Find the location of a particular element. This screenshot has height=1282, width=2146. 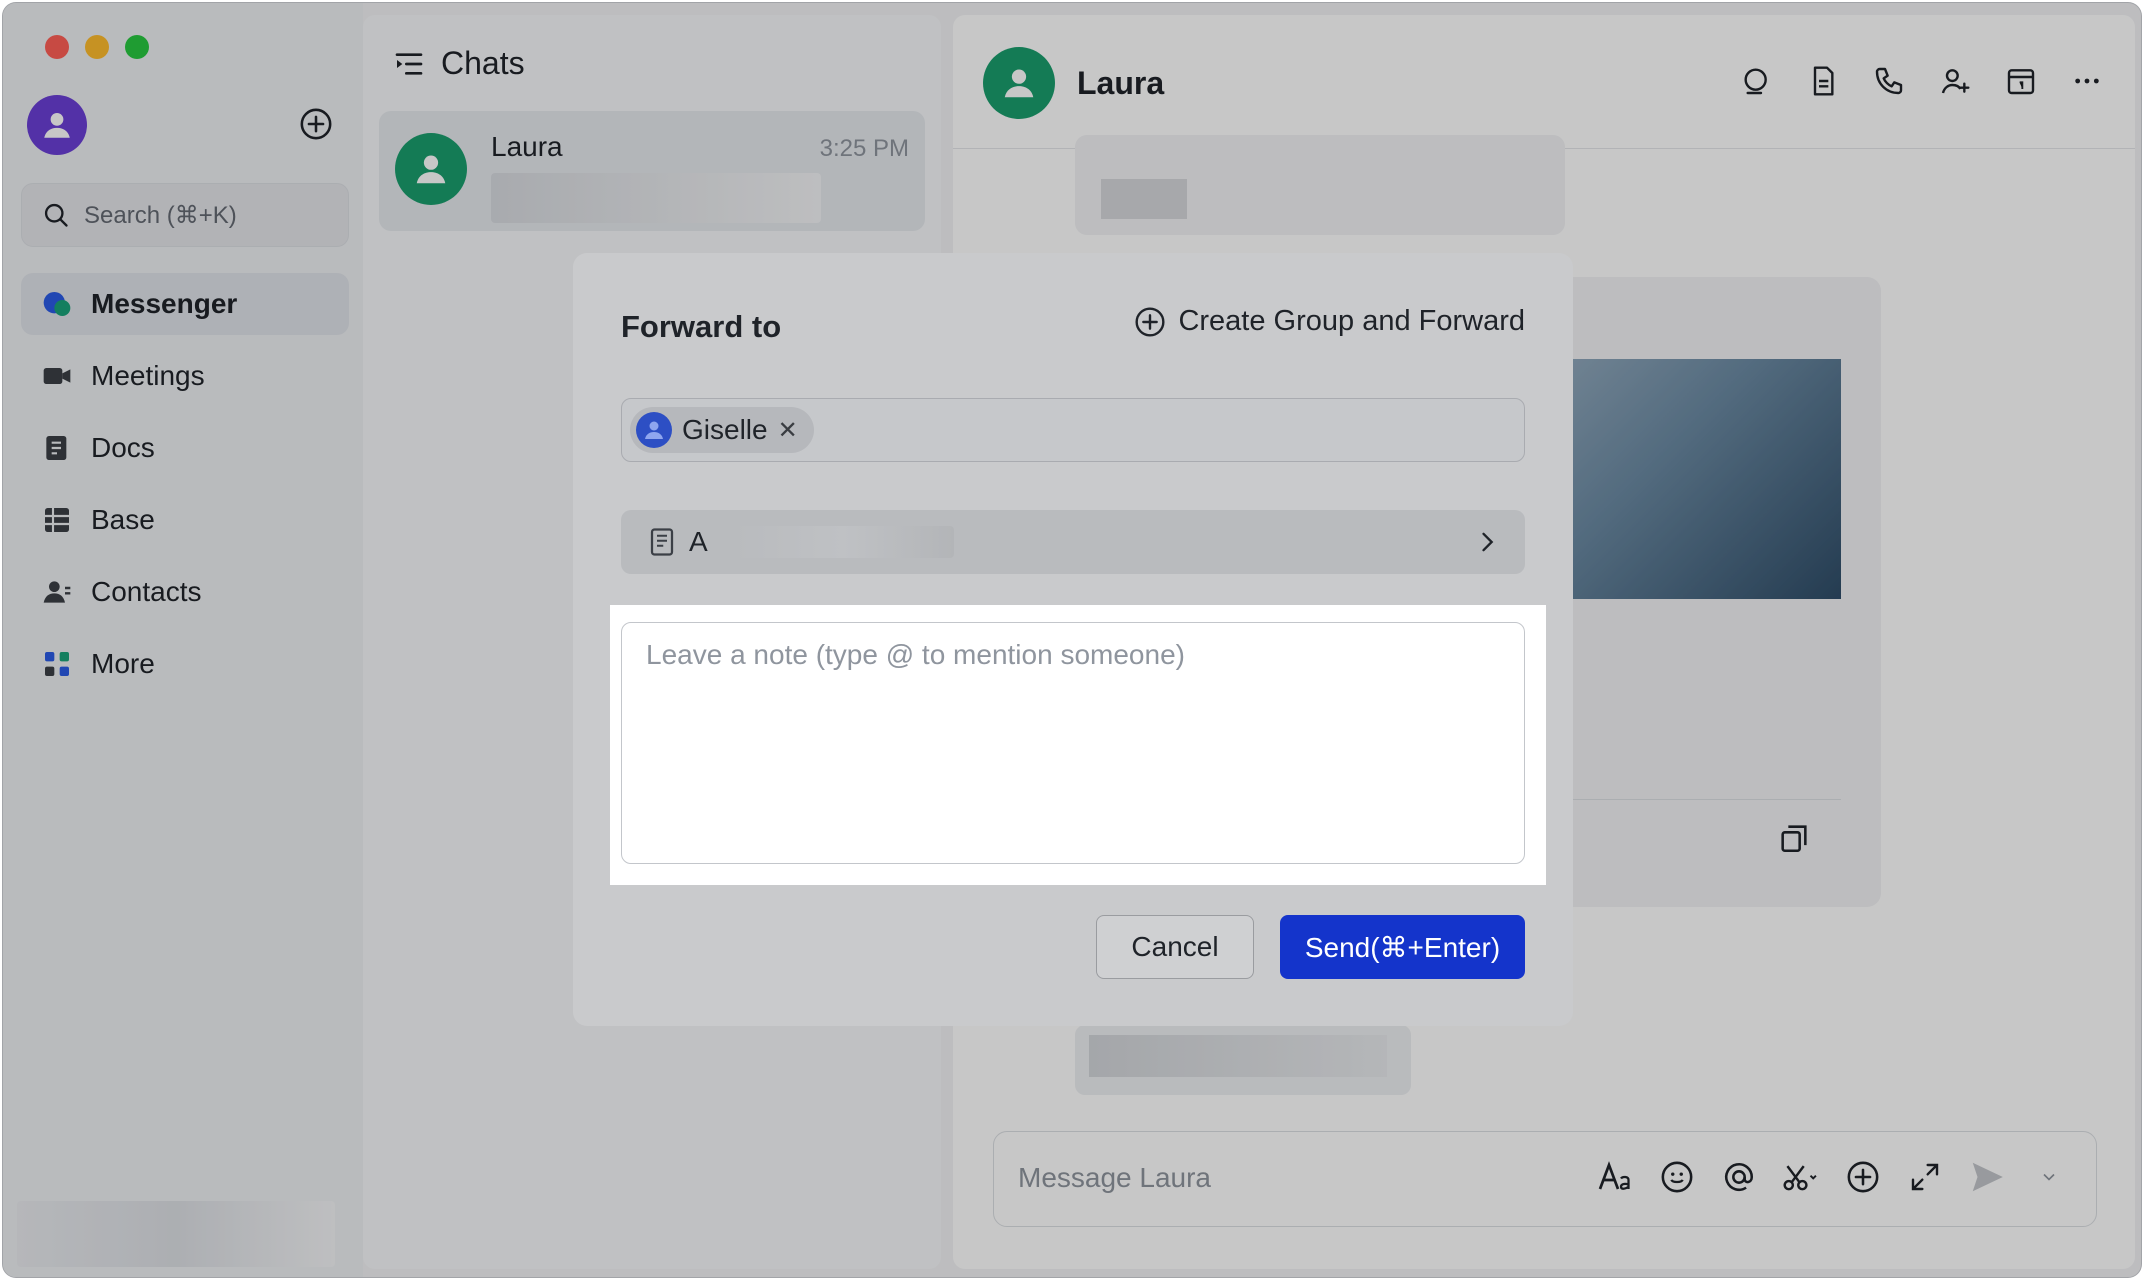

add-circle-icon is located at coordinates (1150, 321).